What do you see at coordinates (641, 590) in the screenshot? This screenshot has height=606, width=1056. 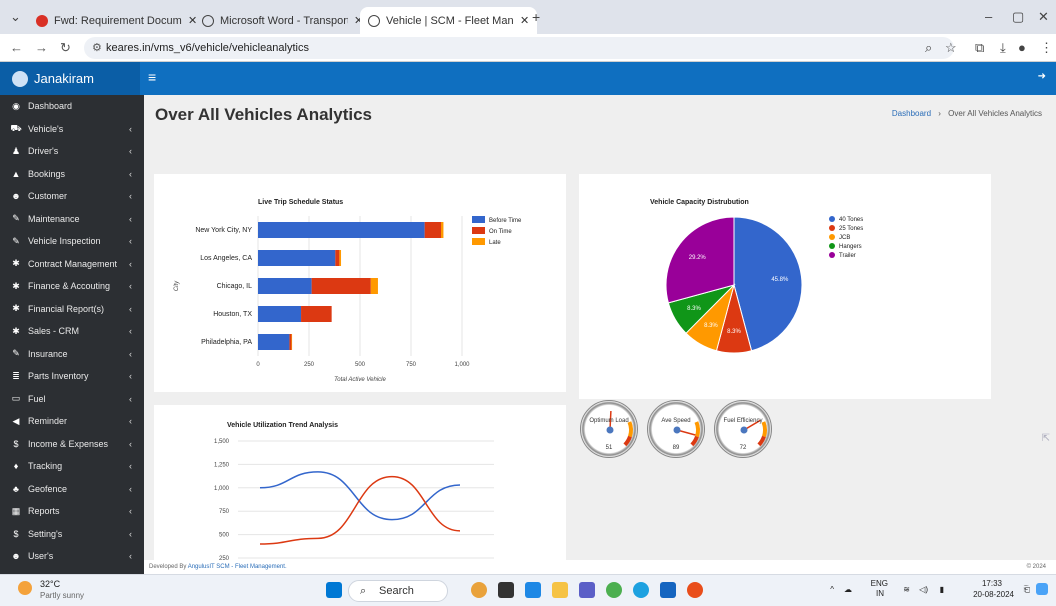 I see `edge-icon` at bounding box center [641, 590].